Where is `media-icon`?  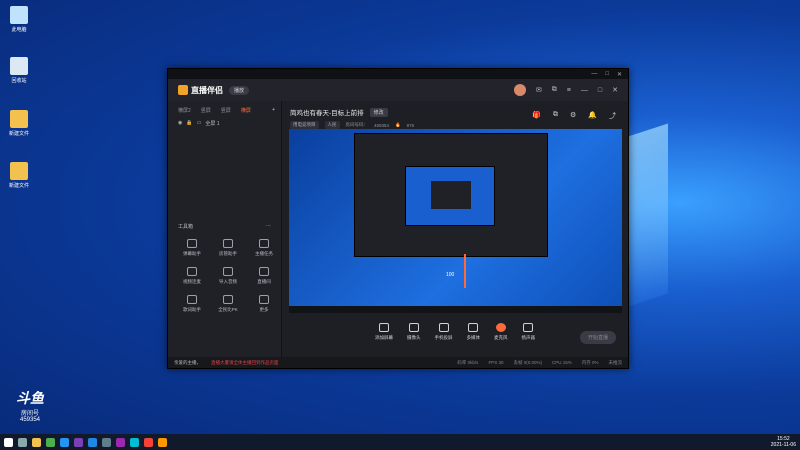
media-icon is located at coordinates (473, 327).